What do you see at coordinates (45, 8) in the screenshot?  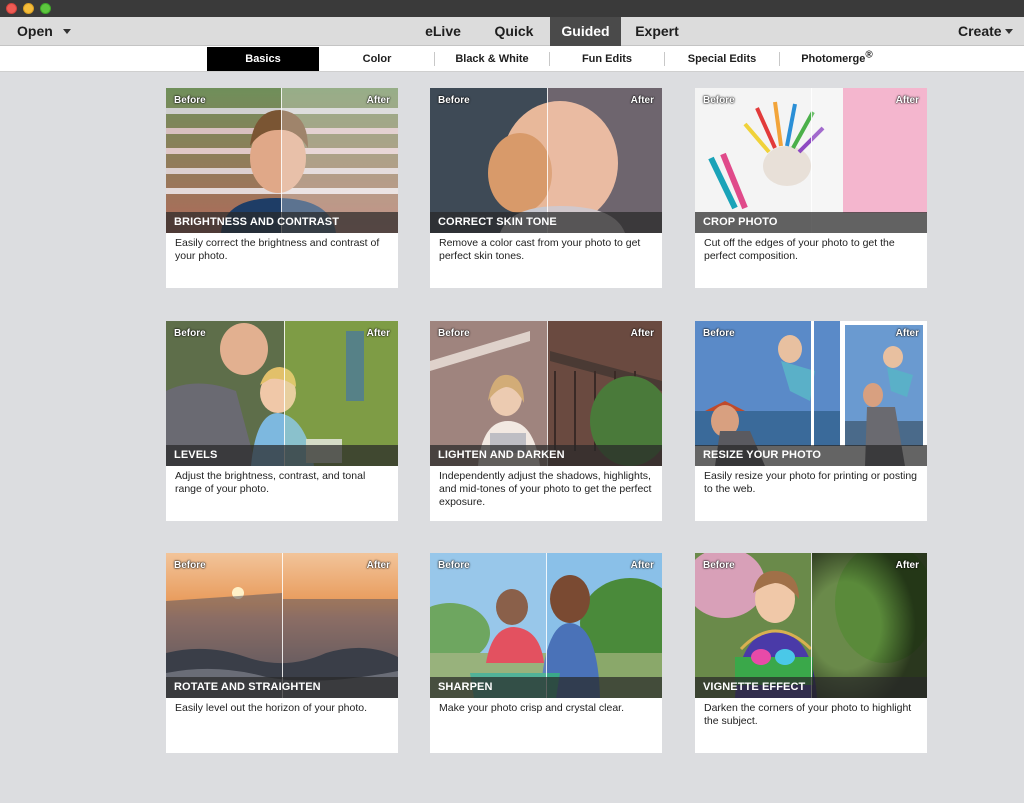 I see `zoom-window-icon` at bounding box center [45, 8].